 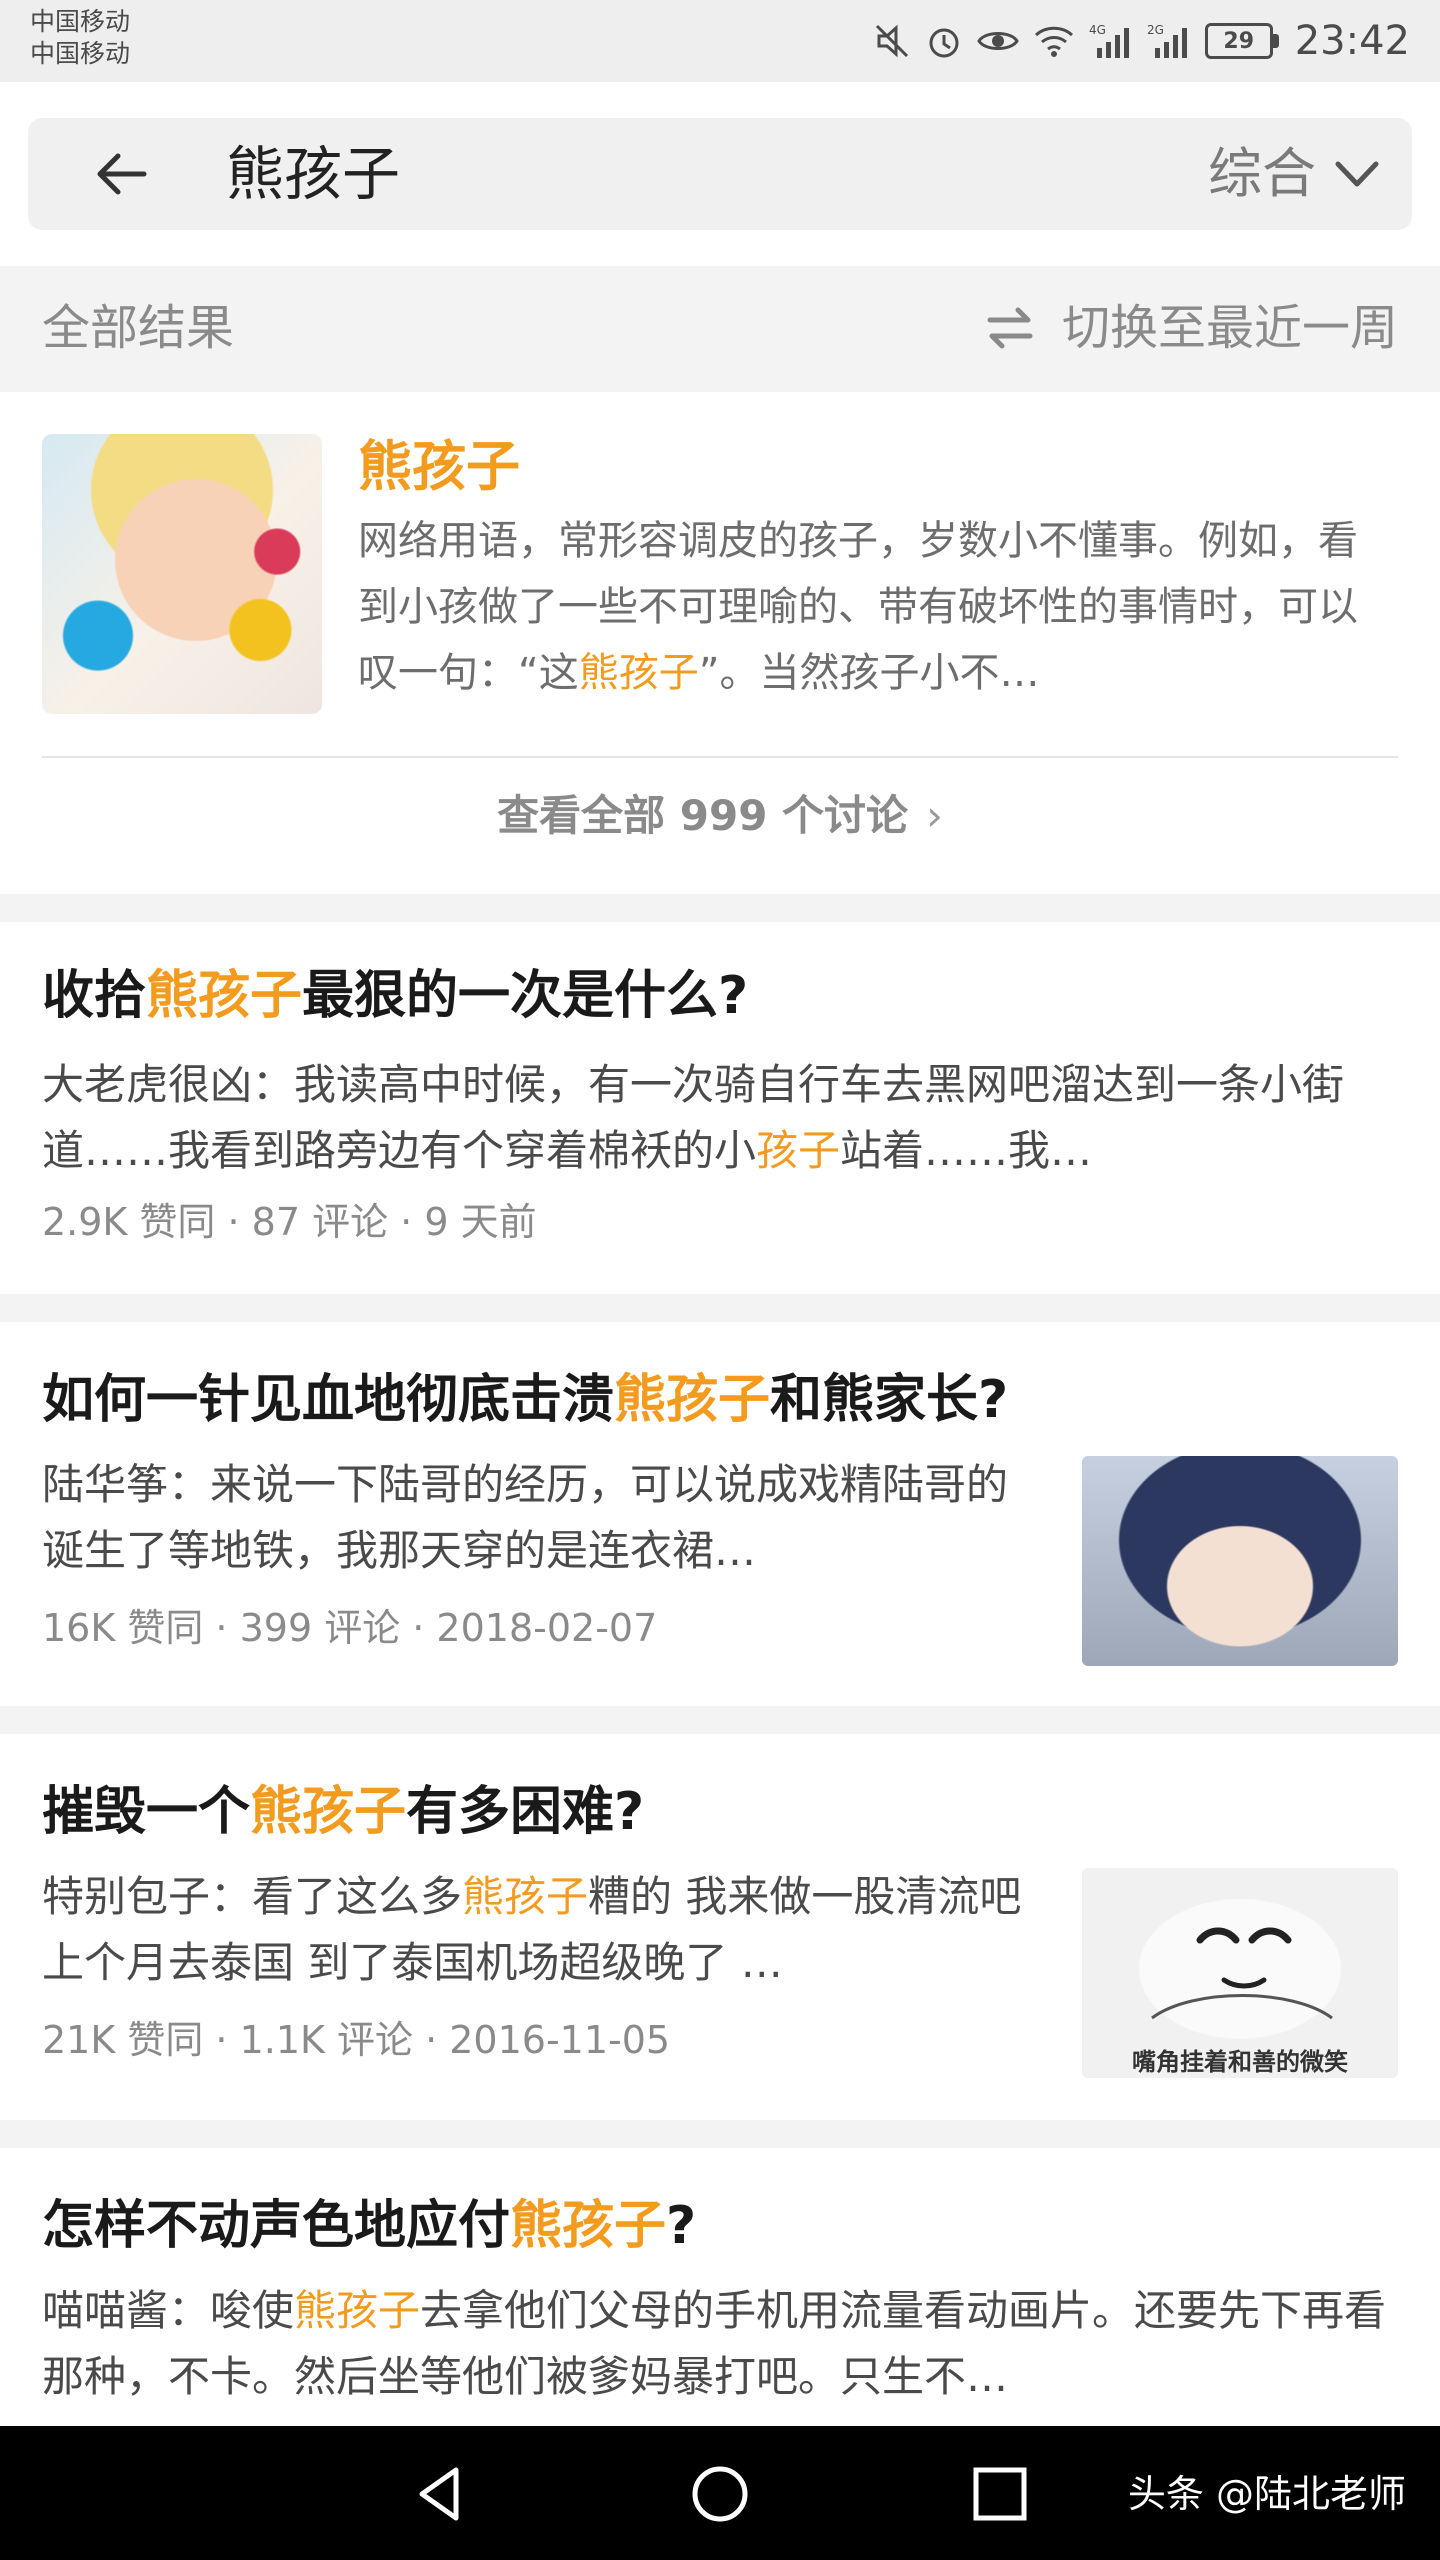 What do you see at coordinates (1240, 2062) in the screenshot?
I see `meme-caption: 嘴角挂着和善的微笑` at bounding box center [1240, 2062].